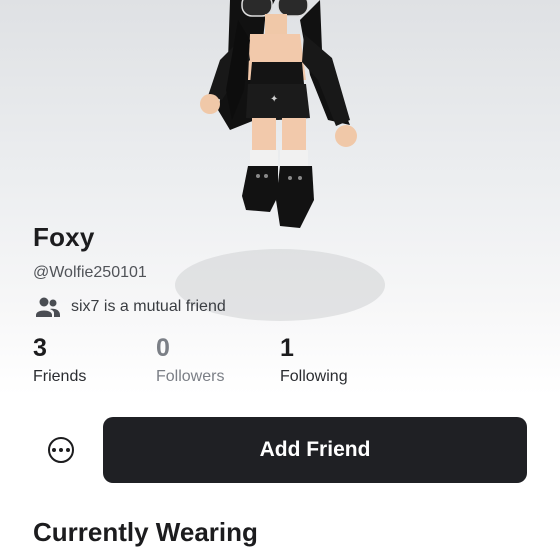 The height and width of the screenshot is (560, 560). What do you see at coordinates (148, 306) in the screenshot?
I see `mutual-friend-text: six7 is a mutual friend` at bounding box center [148, 306].